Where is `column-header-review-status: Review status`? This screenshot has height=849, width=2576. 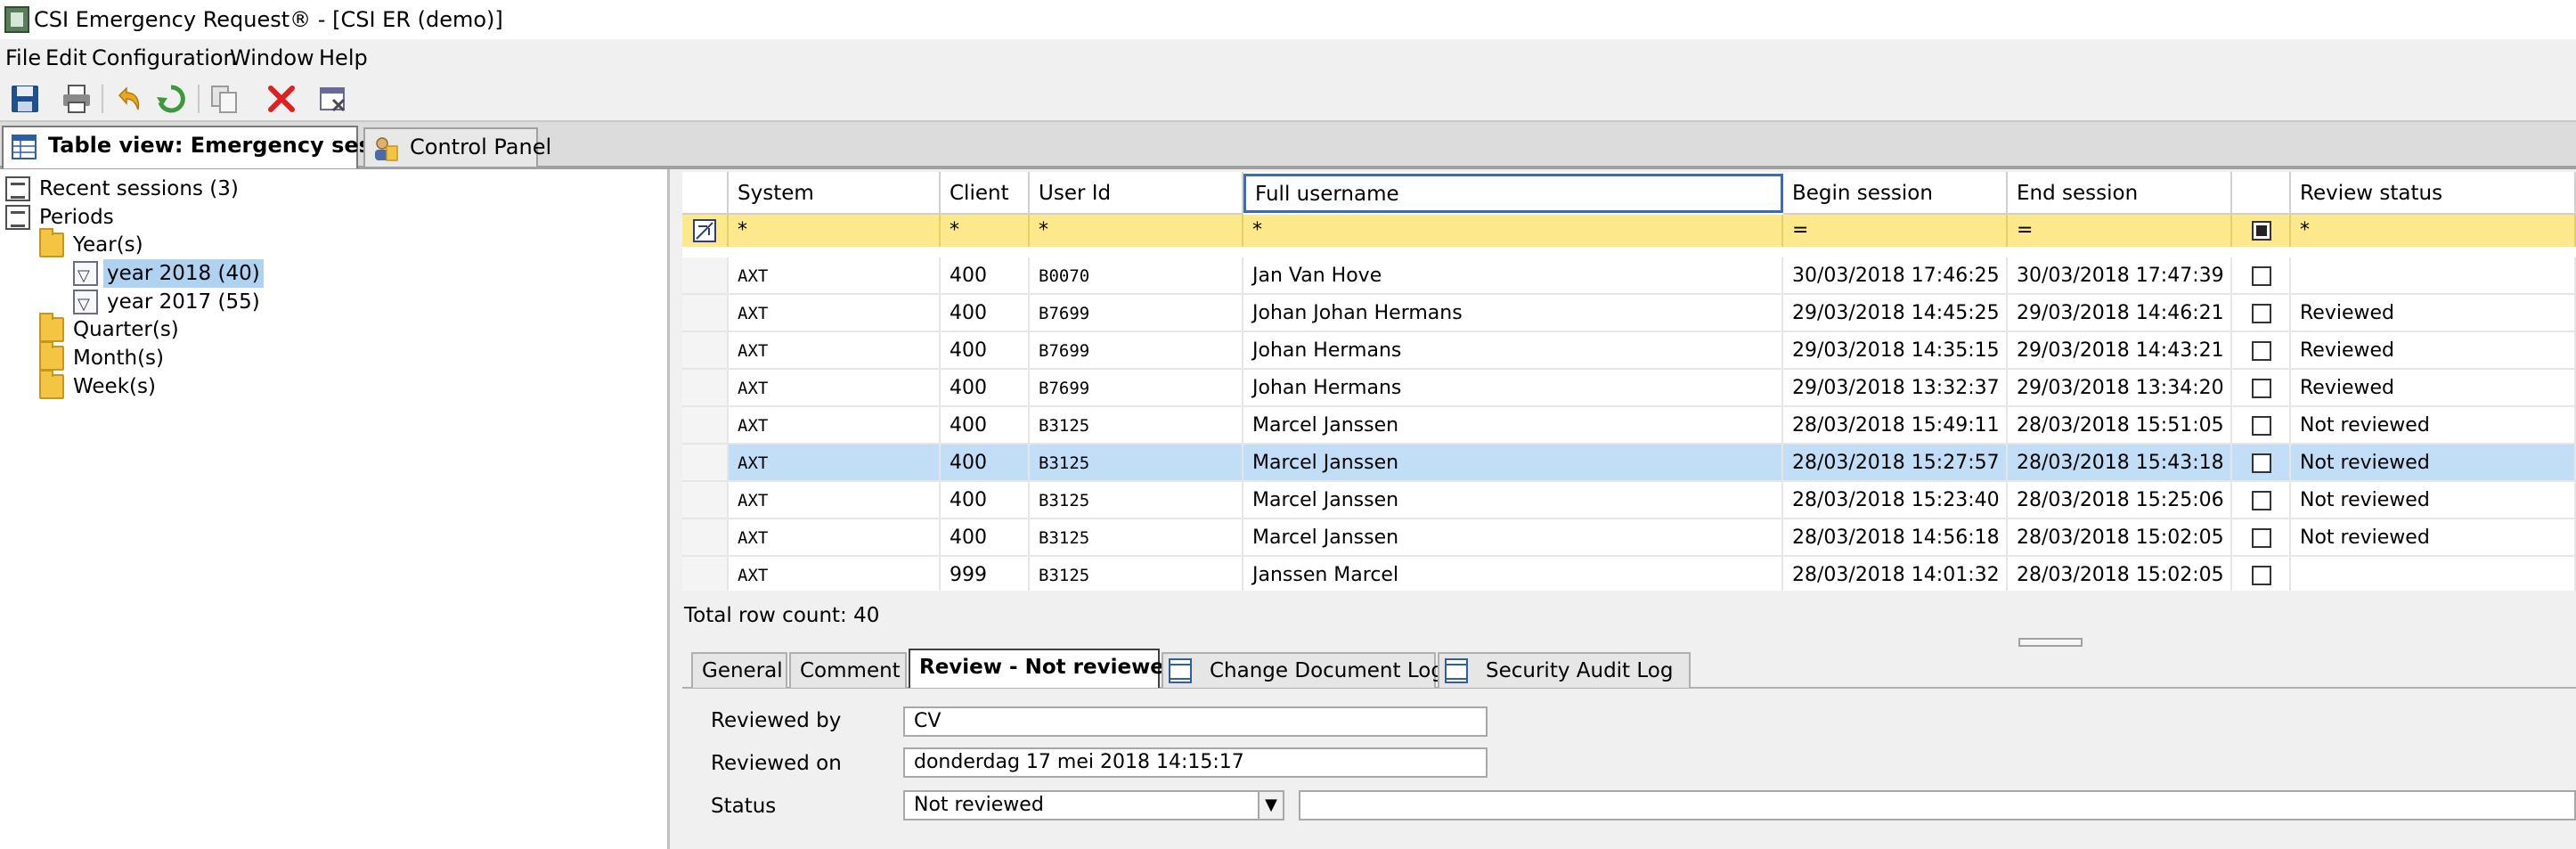 column-header-review-status: Review status is located at coordinates (2433, 193).